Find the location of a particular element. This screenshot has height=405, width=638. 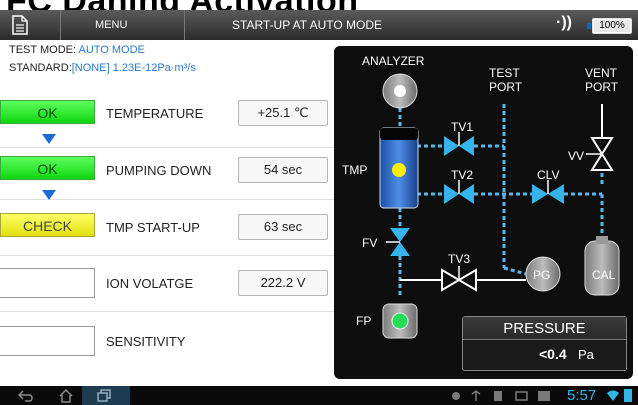

analyzer-icon is located at coordinates (400, 91).